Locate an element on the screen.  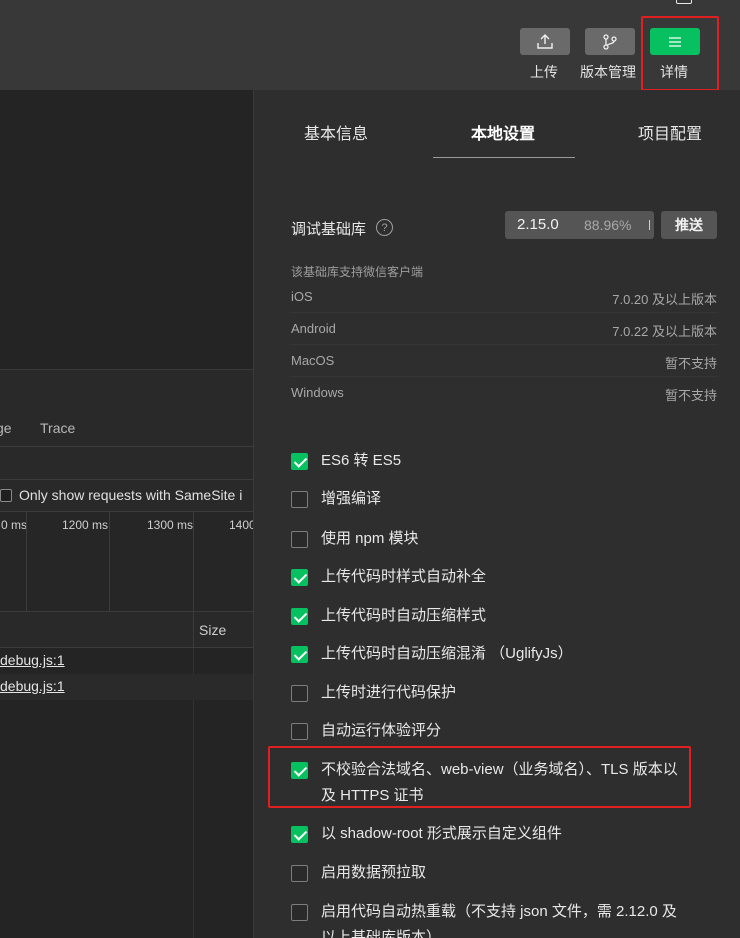
samesite-label: Only show requests with SameSite i is located at coordinates (131, 495).